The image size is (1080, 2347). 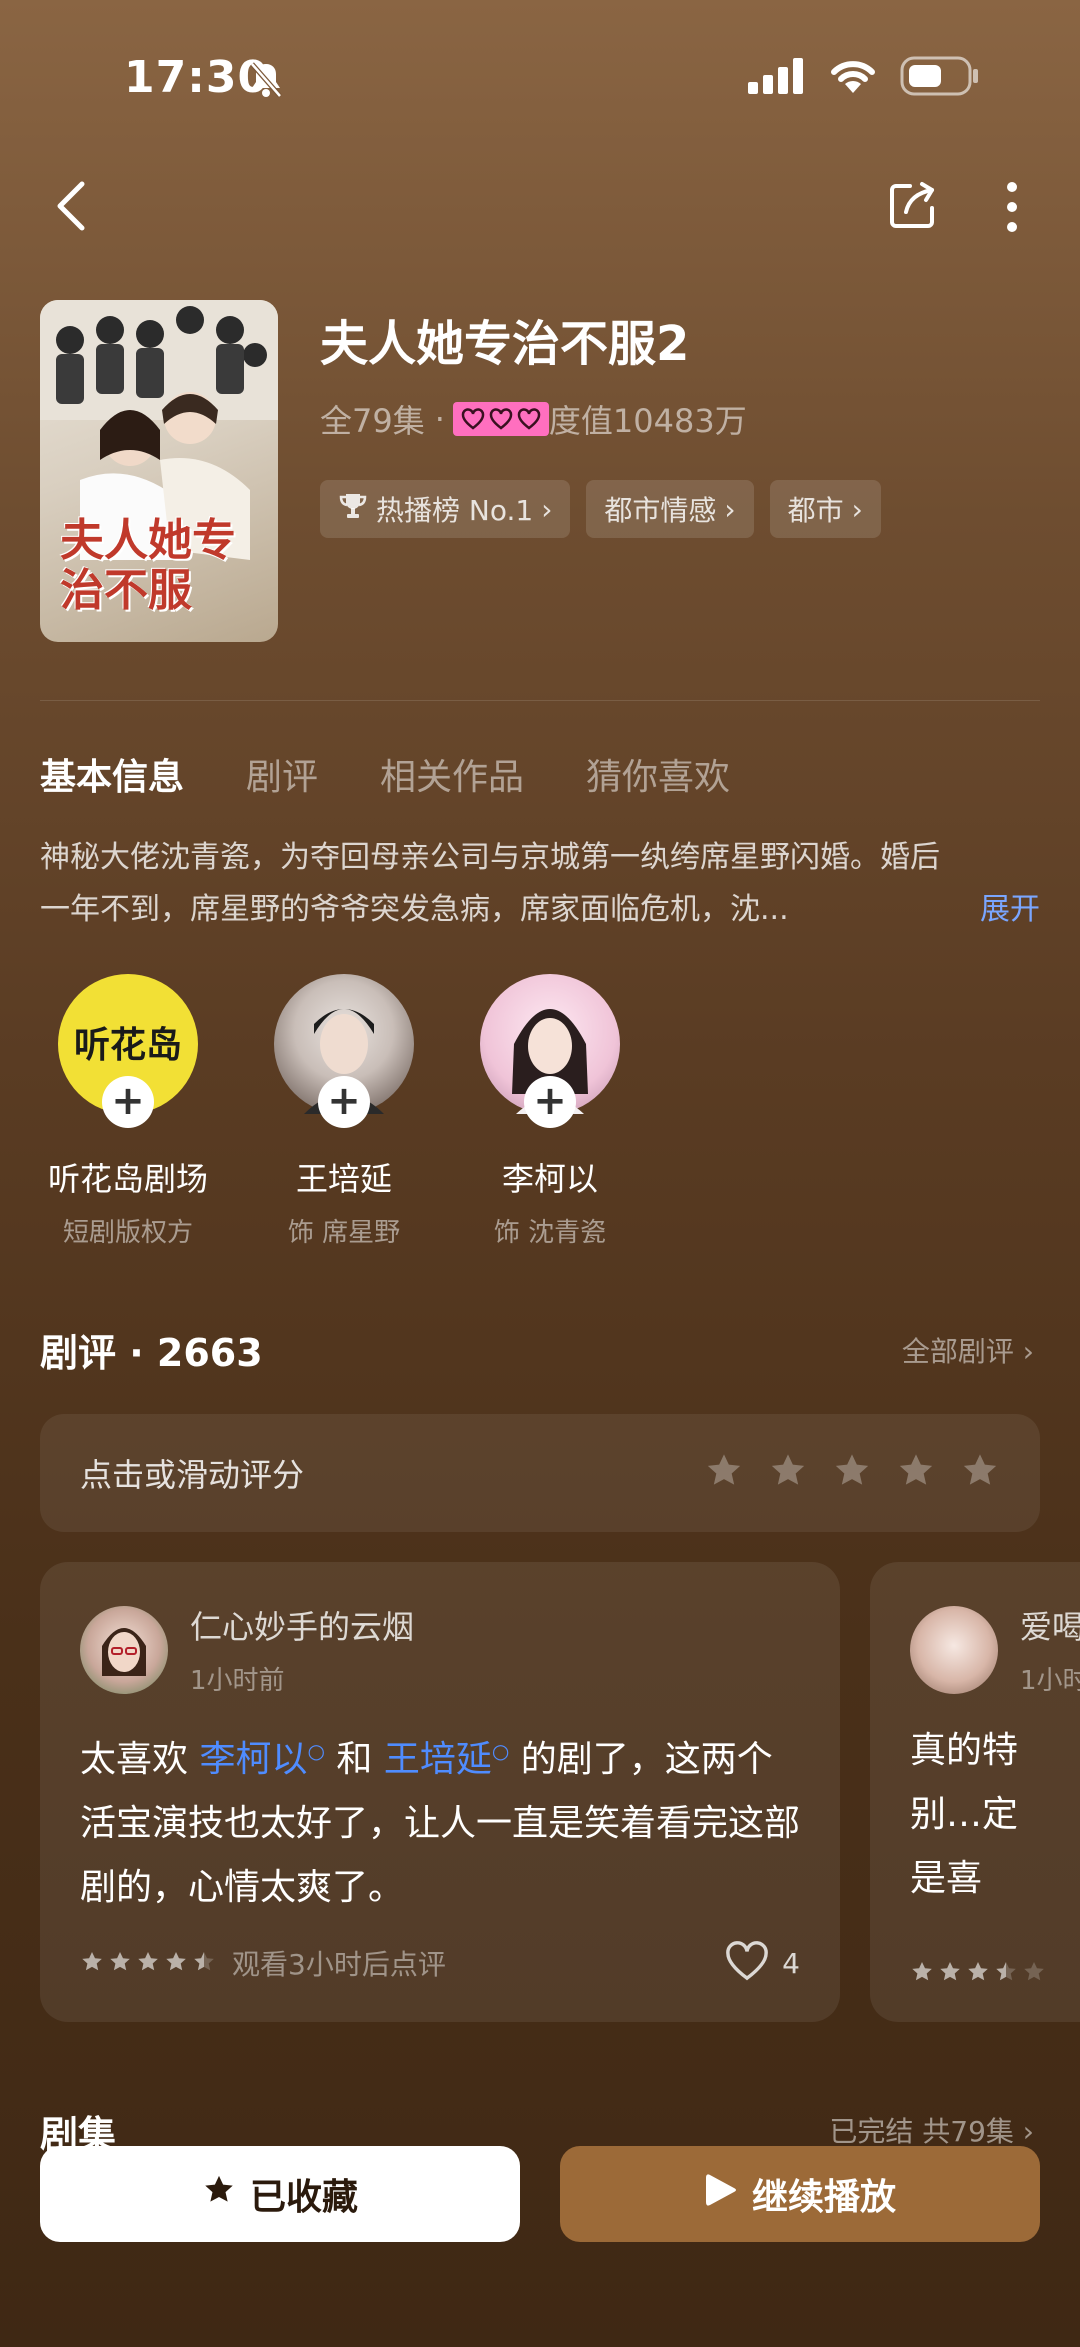 What do you see at coordinates (159, 471) in the screenshot?
I see `drama-poster: 夫人她专治不服` at bounding box center [159, 471].